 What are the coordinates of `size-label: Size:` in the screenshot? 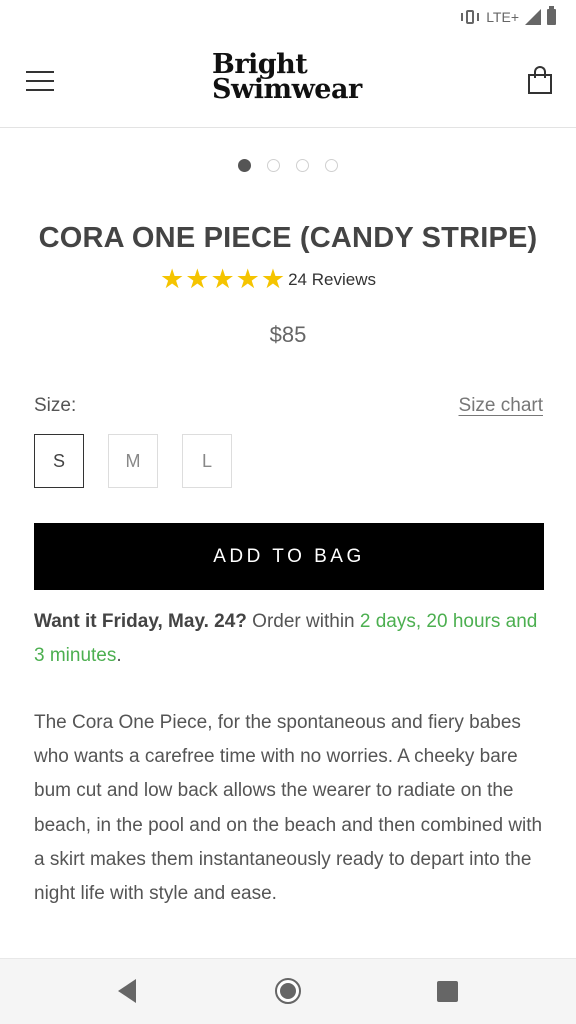 It's located at (55, 405).